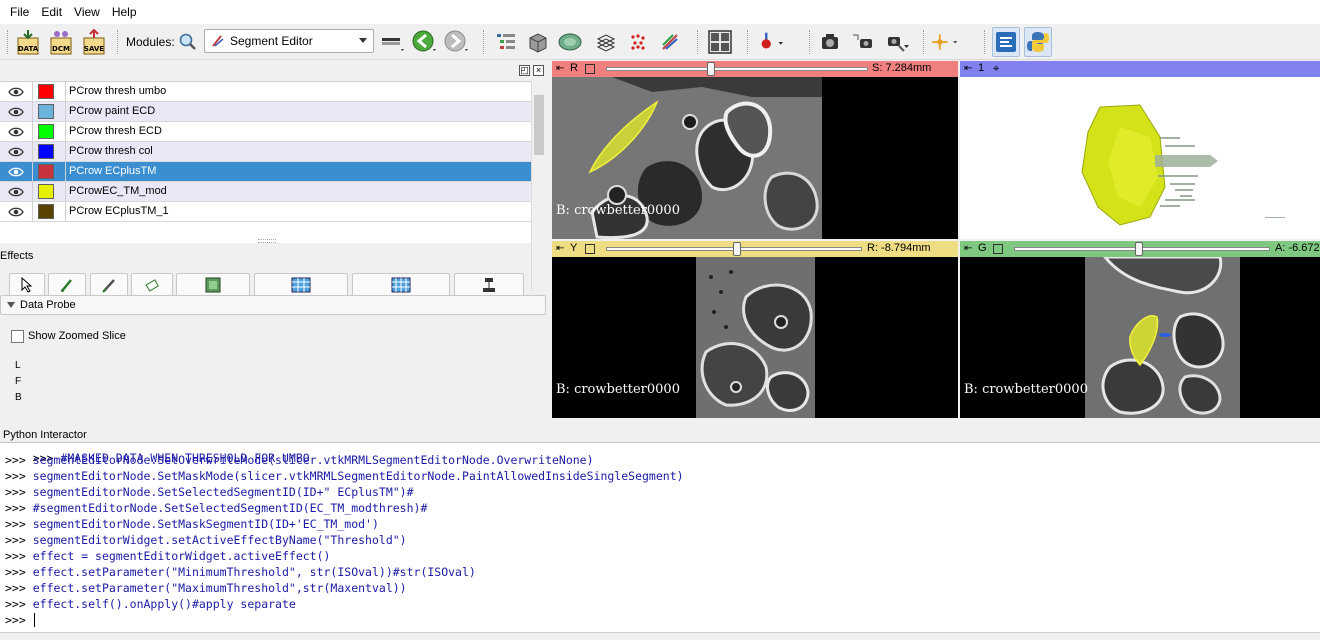 This screenshot has height=640, width=1320. I want to click on window-level-button, so click(392, 42).